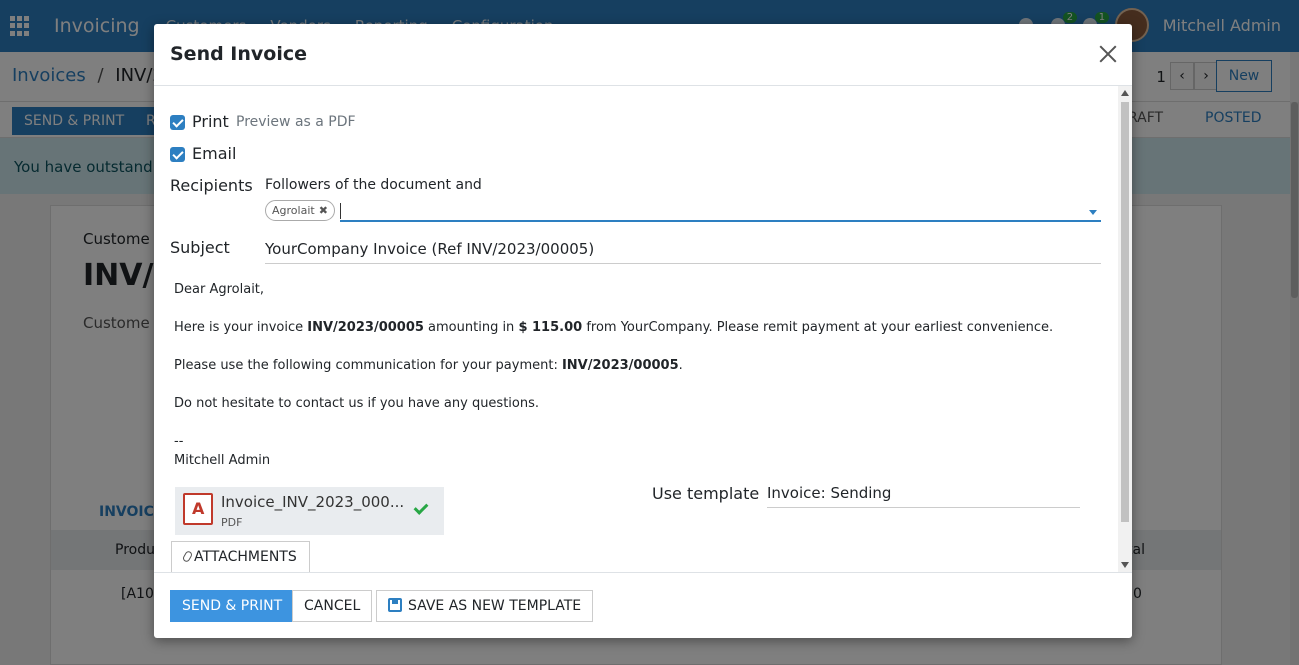  What do you see at coordinates (211, 185) in the screenshot?
I see `recipients-label: Recipients` at bounding box center [211, 185].